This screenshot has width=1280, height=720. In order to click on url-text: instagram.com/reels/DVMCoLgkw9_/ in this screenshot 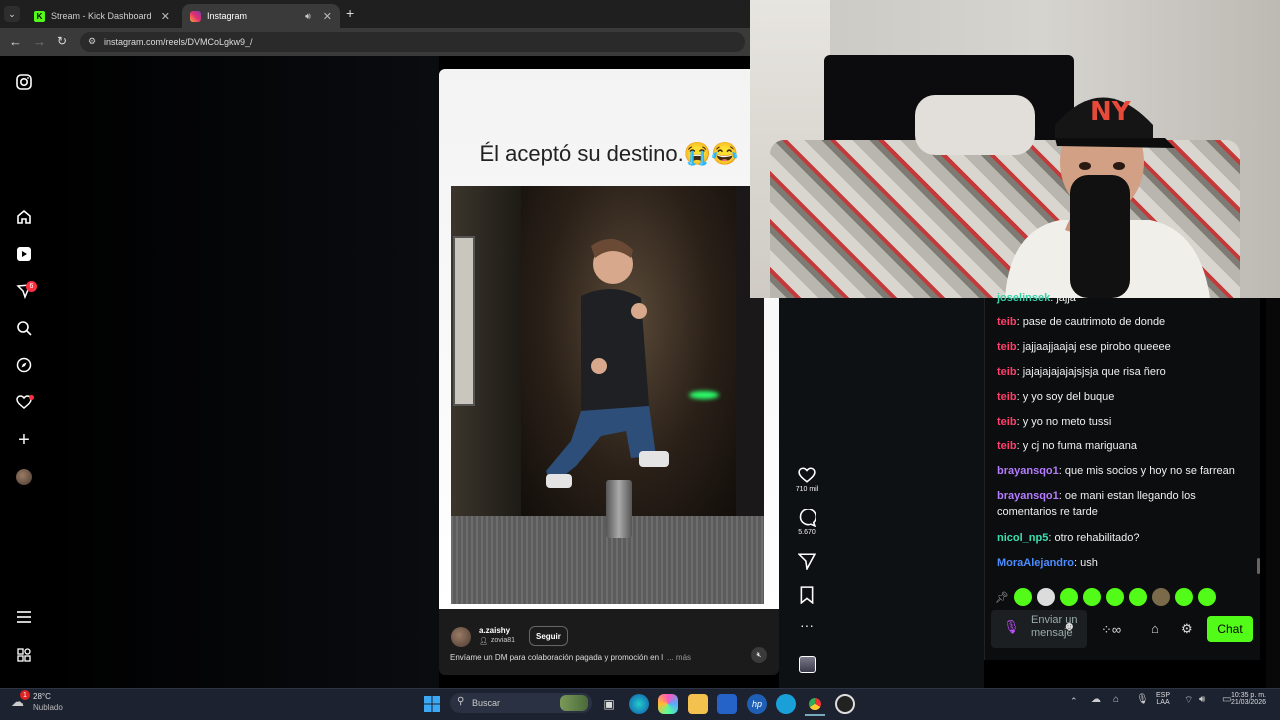, I will do `click(178, 42)`.